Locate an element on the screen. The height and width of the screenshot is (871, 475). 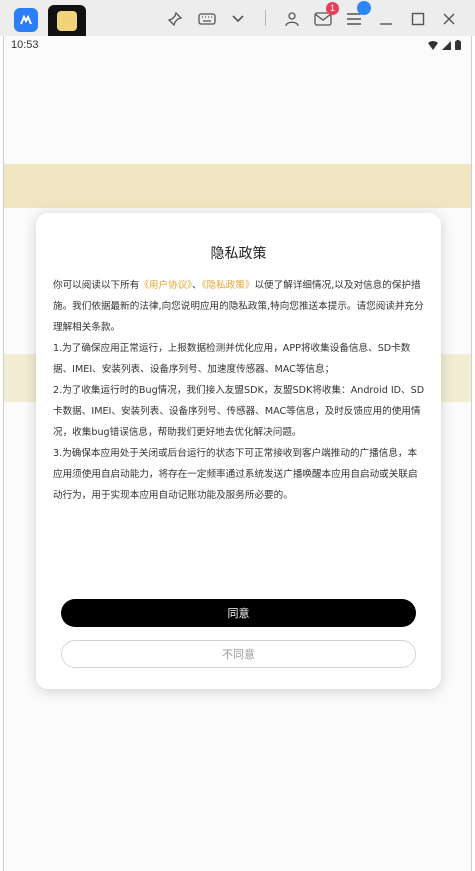
battery-icon is located at coordinates (458, 45).